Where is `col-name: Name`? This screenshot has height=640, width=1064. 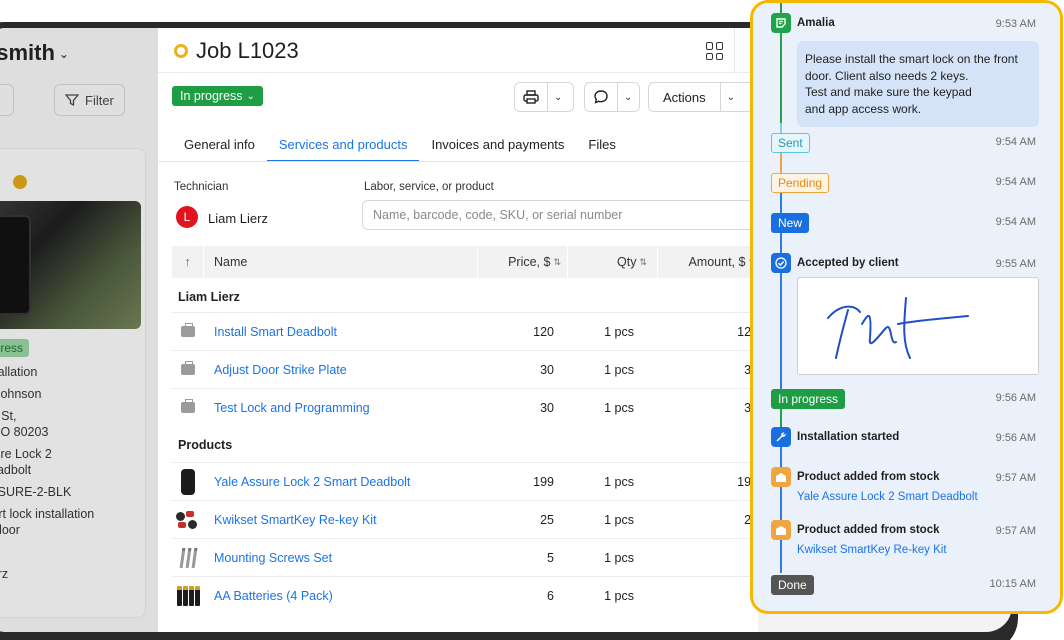
col-name: Name is located at coordinates (341, 262).